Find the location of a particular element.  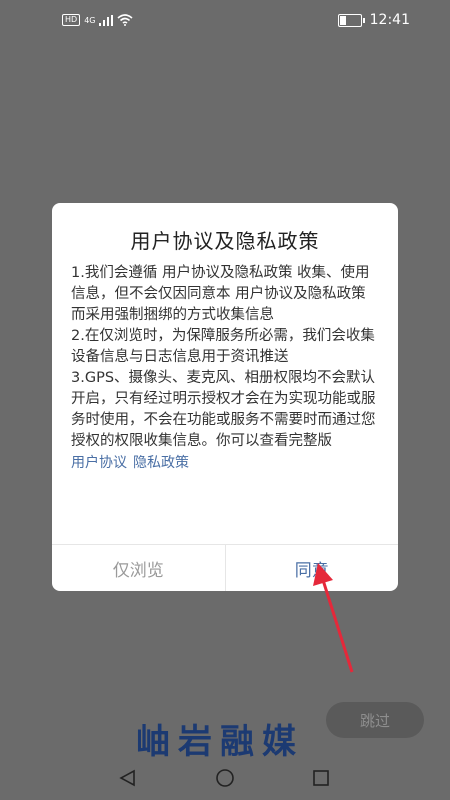

hd-badge: HD is located at coordinates (71, 20).